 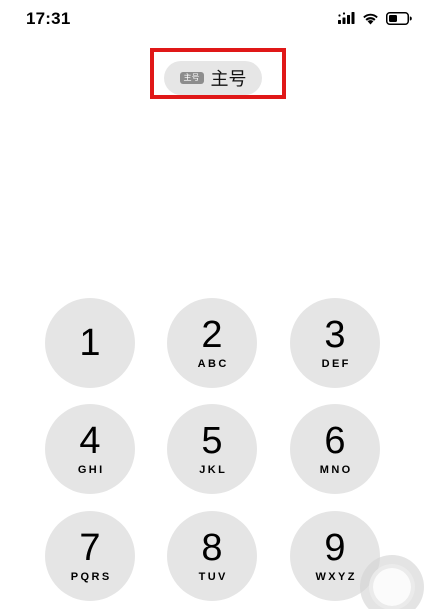 I want to click on key-letters: ABC, so click(x=213, y=364).